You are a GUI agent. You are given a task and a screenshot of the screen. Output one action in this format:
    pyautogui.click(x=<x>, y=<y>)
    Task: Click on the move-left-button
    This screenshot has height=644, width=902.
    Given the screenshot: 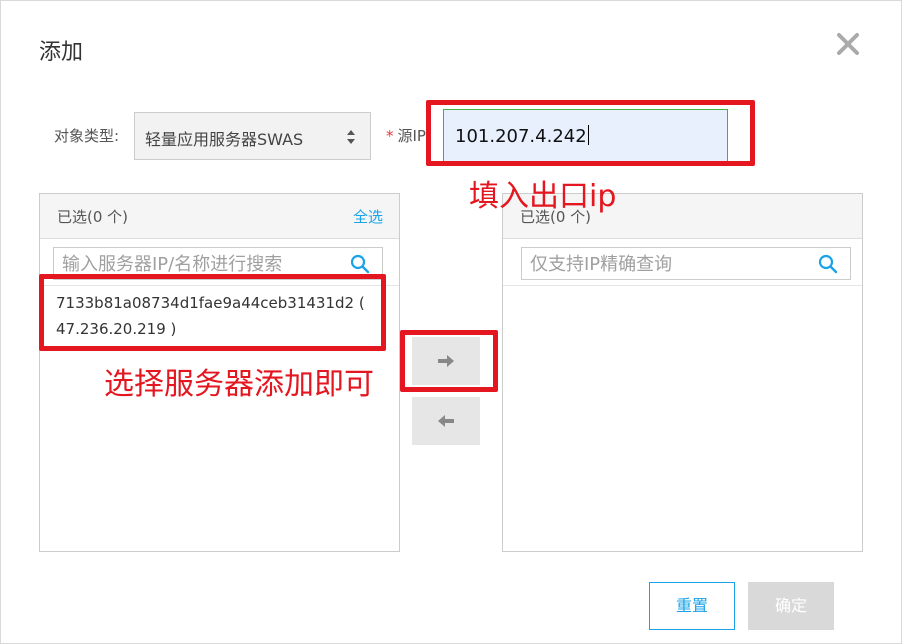 What is the action you would take?
    pyautogui.click(x=446, y=421)
    